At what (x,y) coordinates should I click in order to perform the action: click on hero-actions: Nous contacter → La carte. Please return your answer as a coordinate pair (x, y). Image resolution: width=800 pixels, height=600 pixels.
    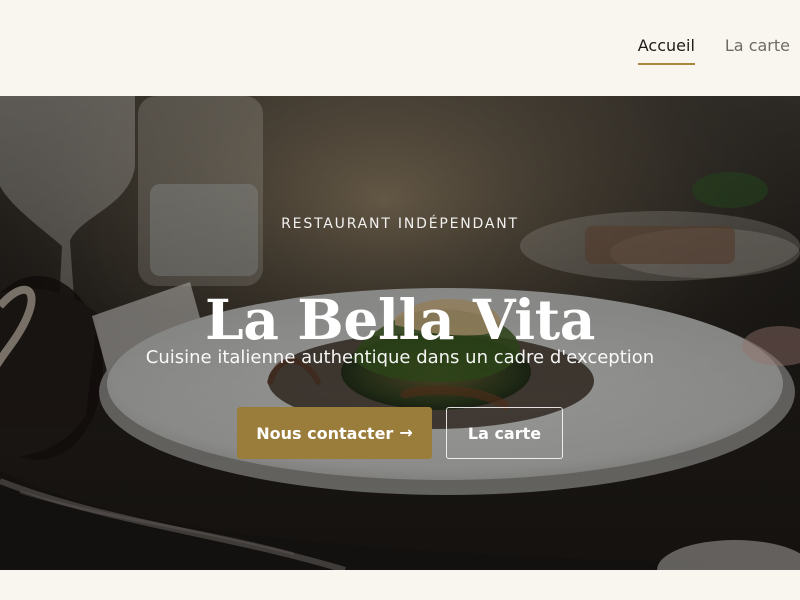
    Looking at the image, I should click on (400, 433).